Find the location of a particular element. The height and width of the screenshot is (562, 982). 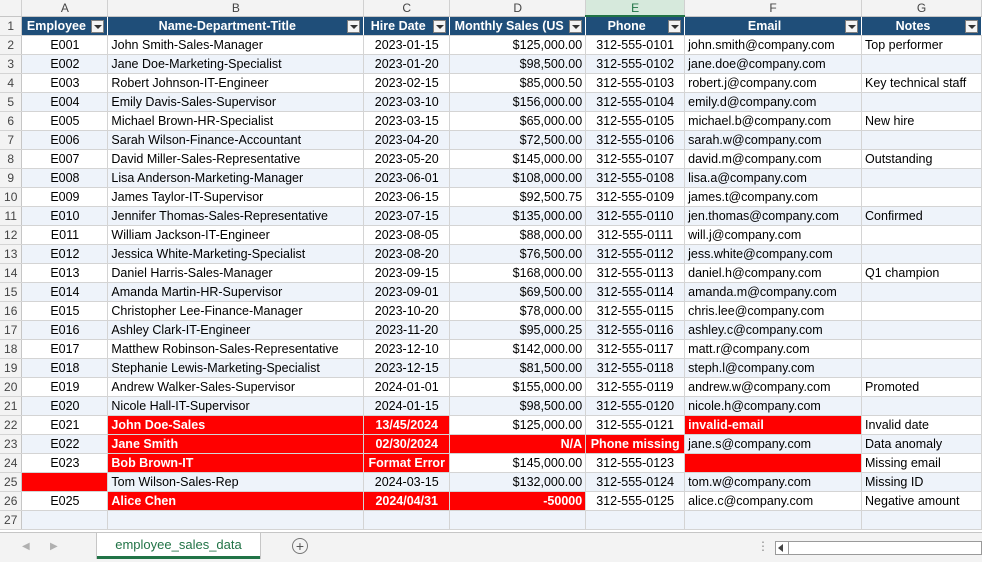

scroll-left-arrow-icon is located at coordinates (780, 548).